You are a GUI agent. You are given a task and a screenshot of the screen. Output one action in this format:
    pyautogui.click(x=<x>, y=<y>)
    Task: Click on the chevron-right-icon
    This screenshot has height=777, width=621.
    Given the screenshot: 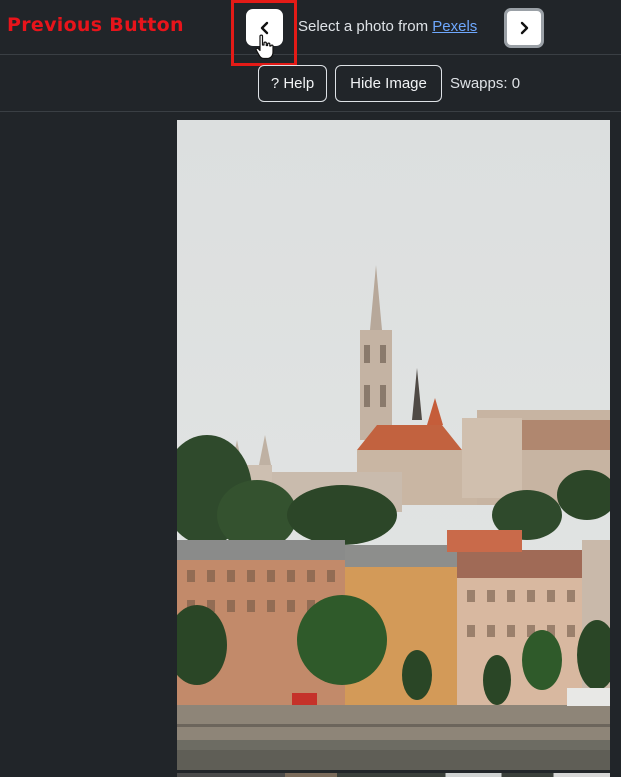 What is the action you would take?
    pyautogui.click(x=524, y=28)
    